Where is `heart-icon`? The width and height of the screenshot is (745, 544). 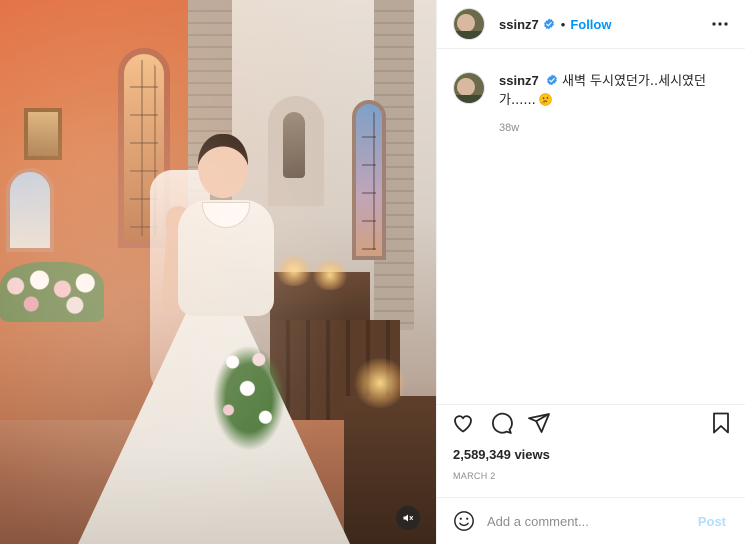 heart-icon is located at coordinates (463, 423).